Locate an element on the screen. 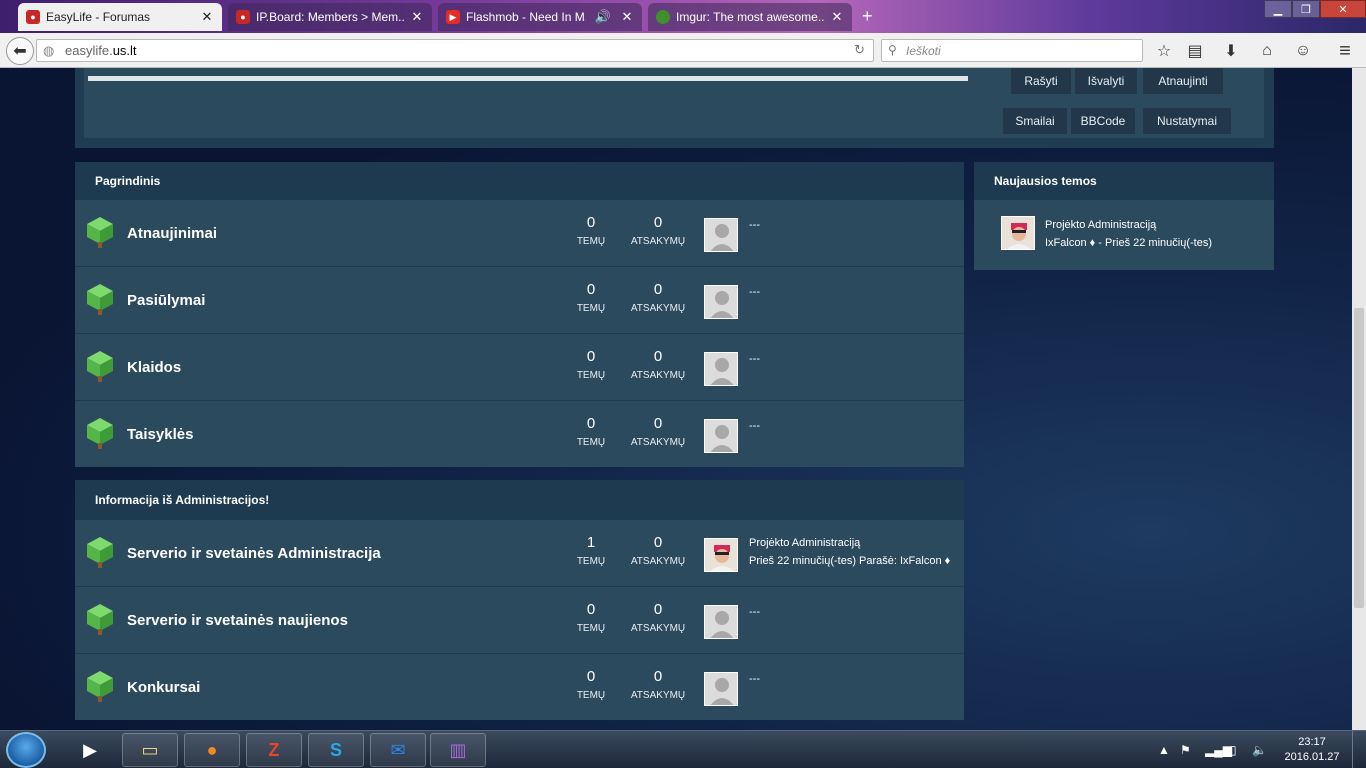  forum-name: Serverio ir svetainės naujienos is located at coordinates (237, 620).